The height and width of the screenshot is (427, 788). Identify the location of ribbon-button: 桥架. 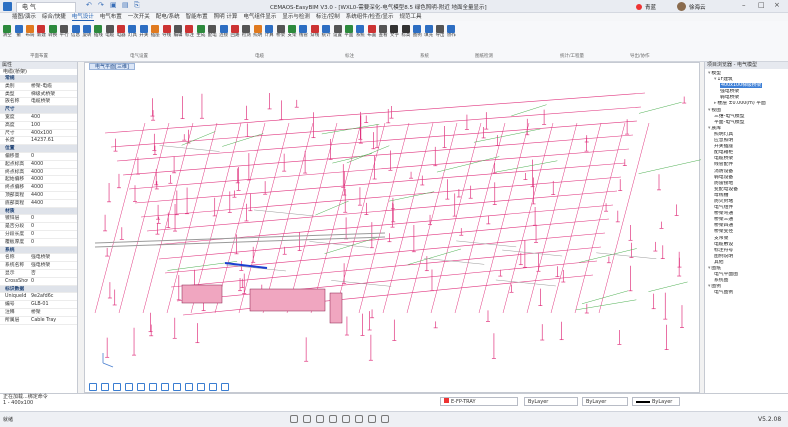
(280, 37).